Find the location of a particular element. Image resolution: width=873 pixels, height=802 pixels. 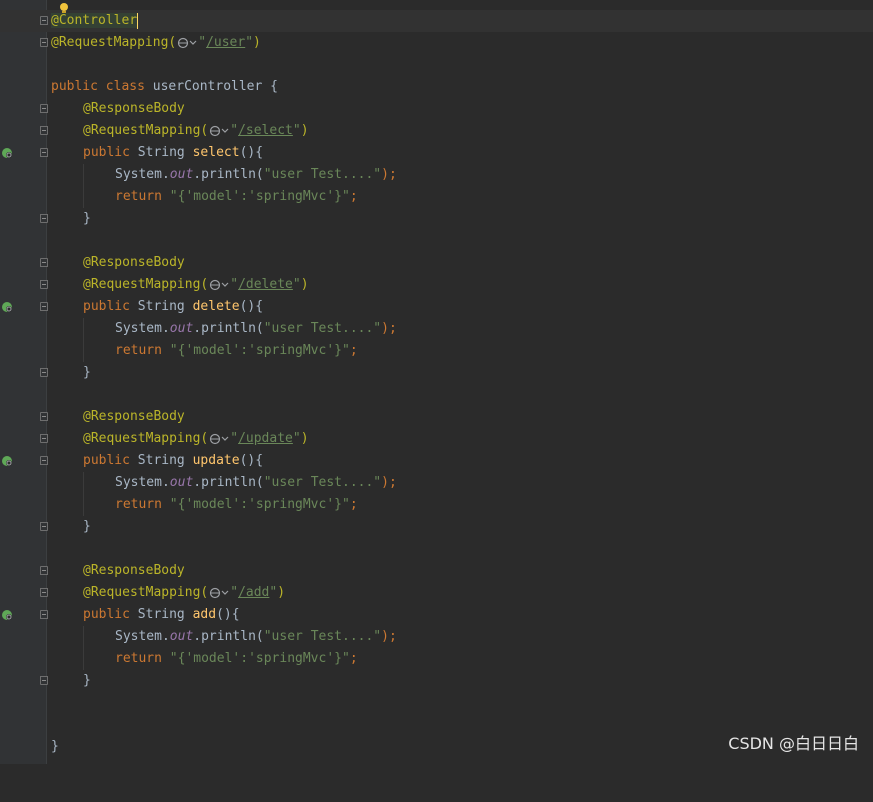

endpoint-url: /update is located at coordinates (265, 438).